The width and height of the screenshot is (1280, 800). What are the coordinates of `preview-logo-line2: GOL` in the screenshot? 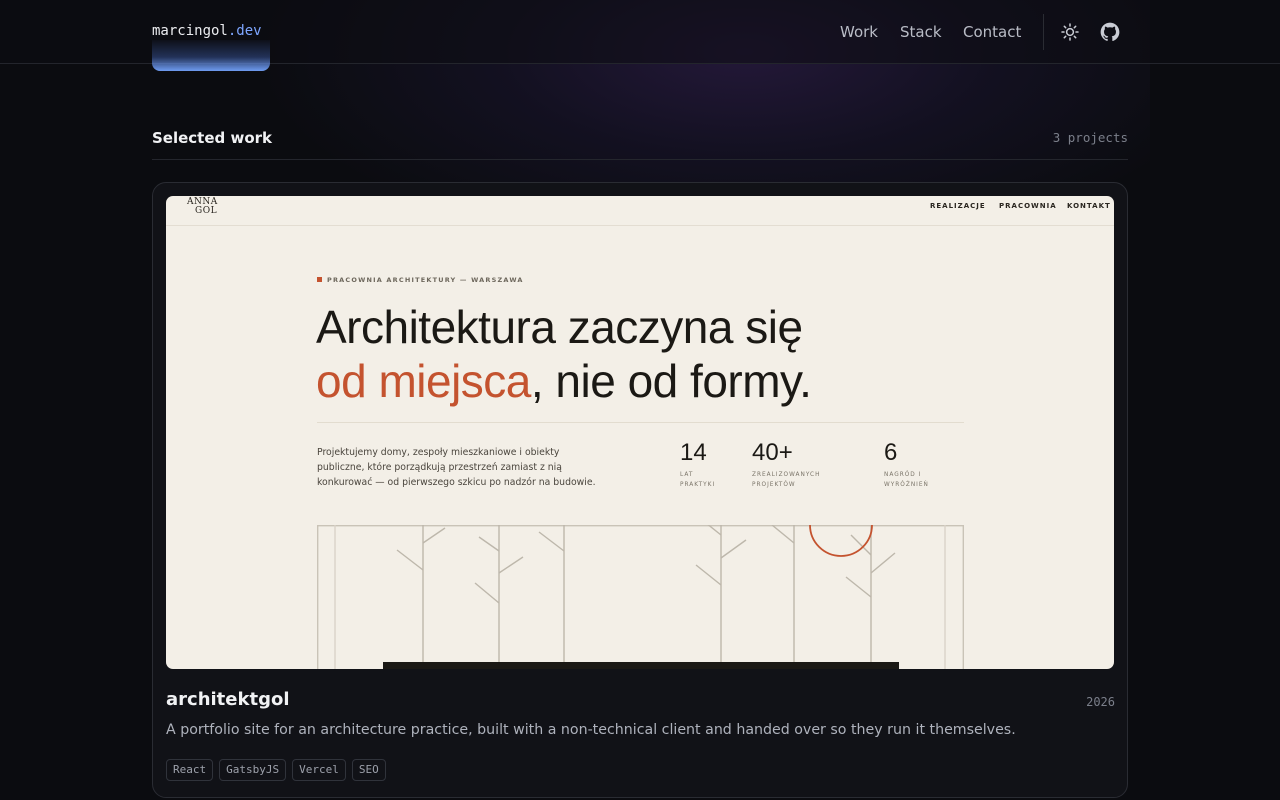 It's located at (206, 211).